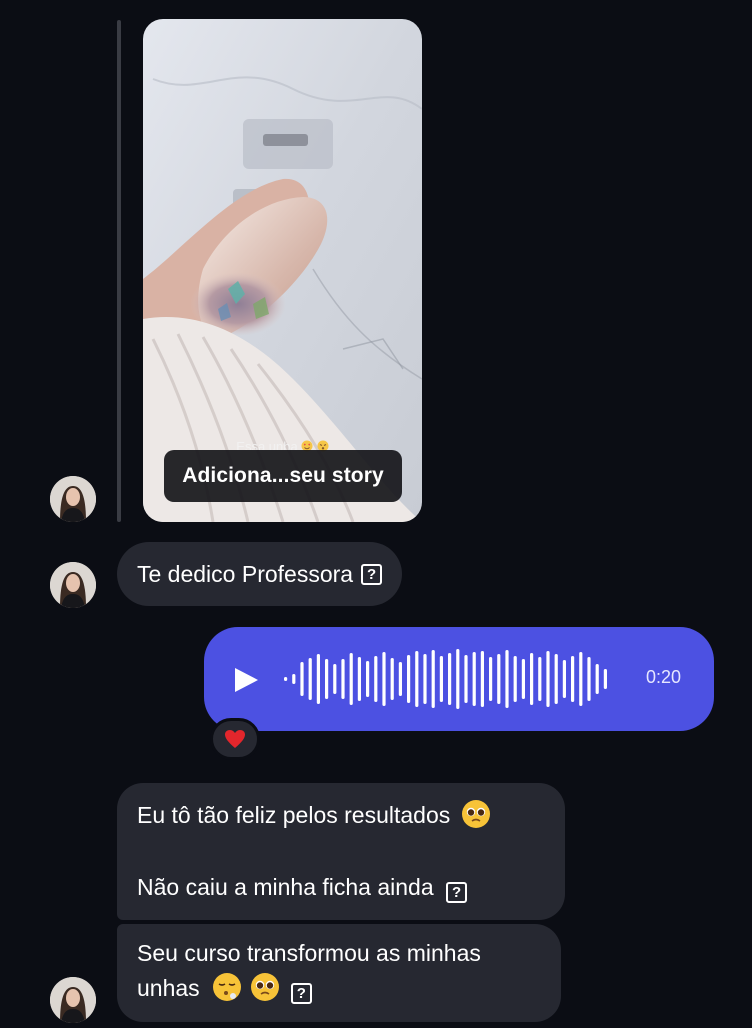  Describe the element at coordinates (245, 574) in the screenshot. I see `message-text: Te dedico Professora` at that location.